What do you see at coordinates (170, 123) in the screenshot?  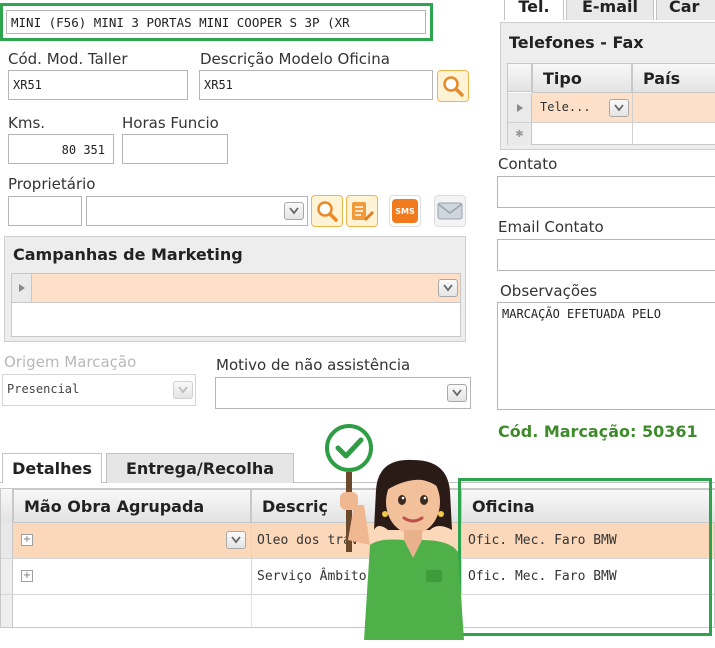 I see `horas-funcionamento-label: Horas Funcio` at bounding box center [170, 123].